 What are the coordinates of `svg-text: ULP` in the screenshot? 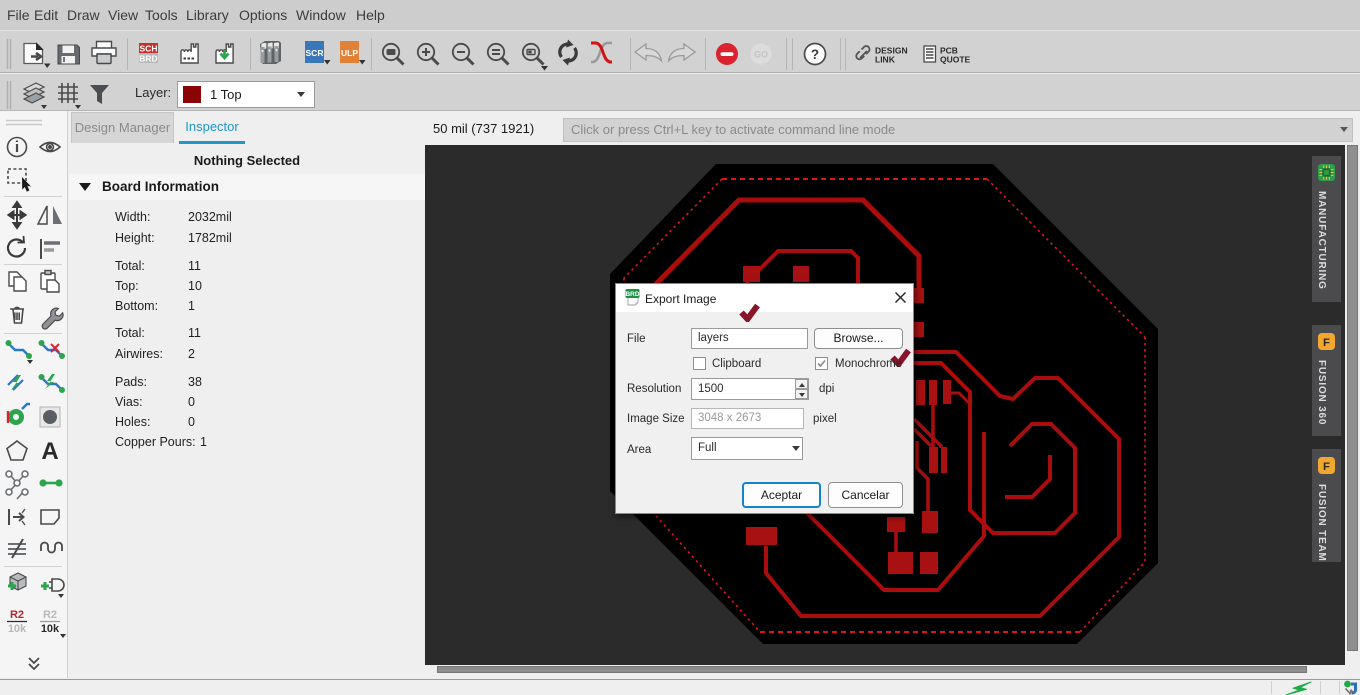 It's located at (349, 53).